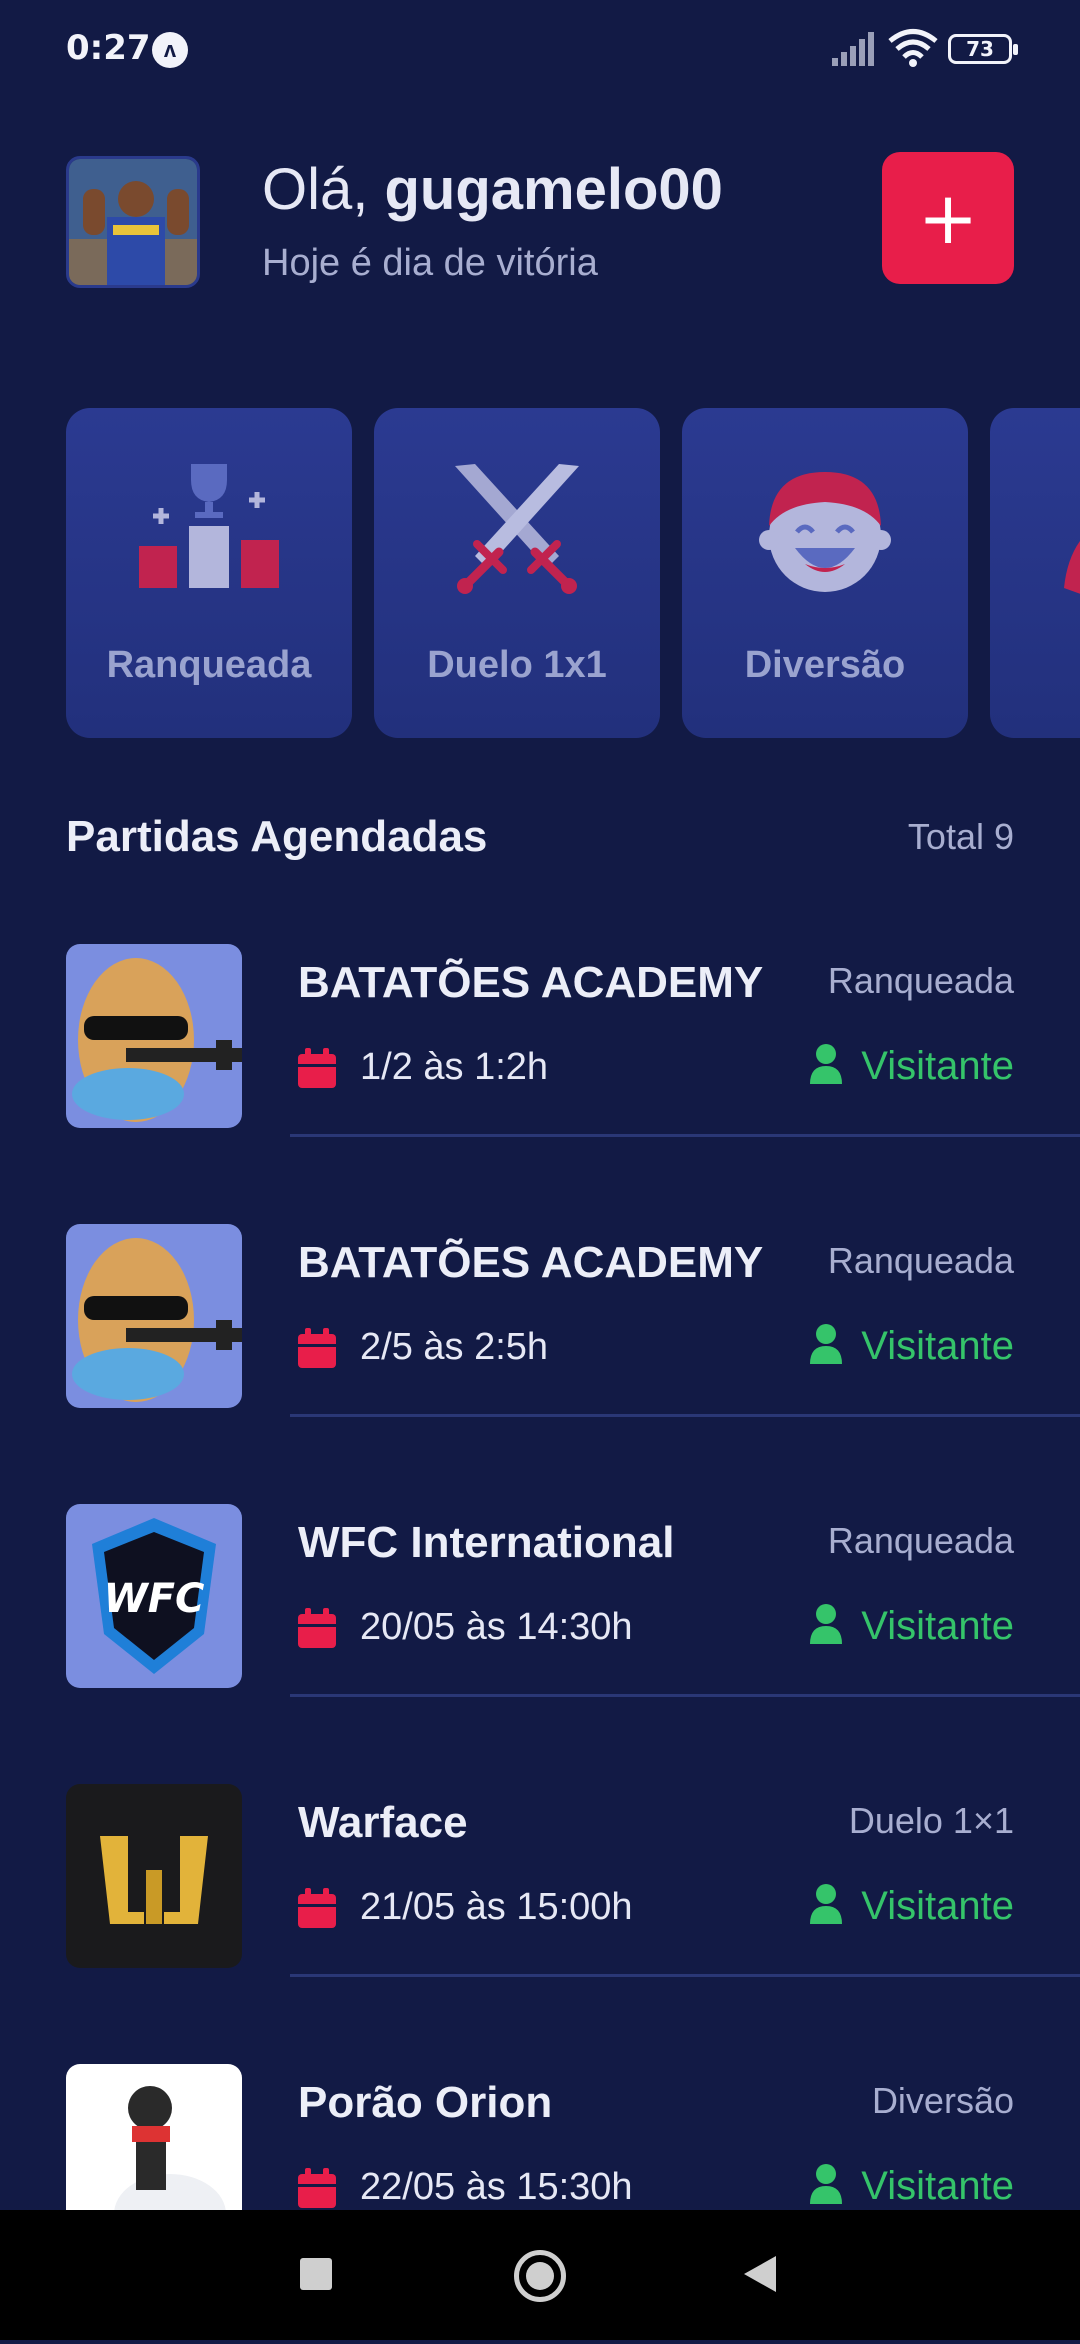 Image resolution: width=1080 pixels, height=2344 pixels. I want to click on team-name: WFC International, so click(486, 1542).